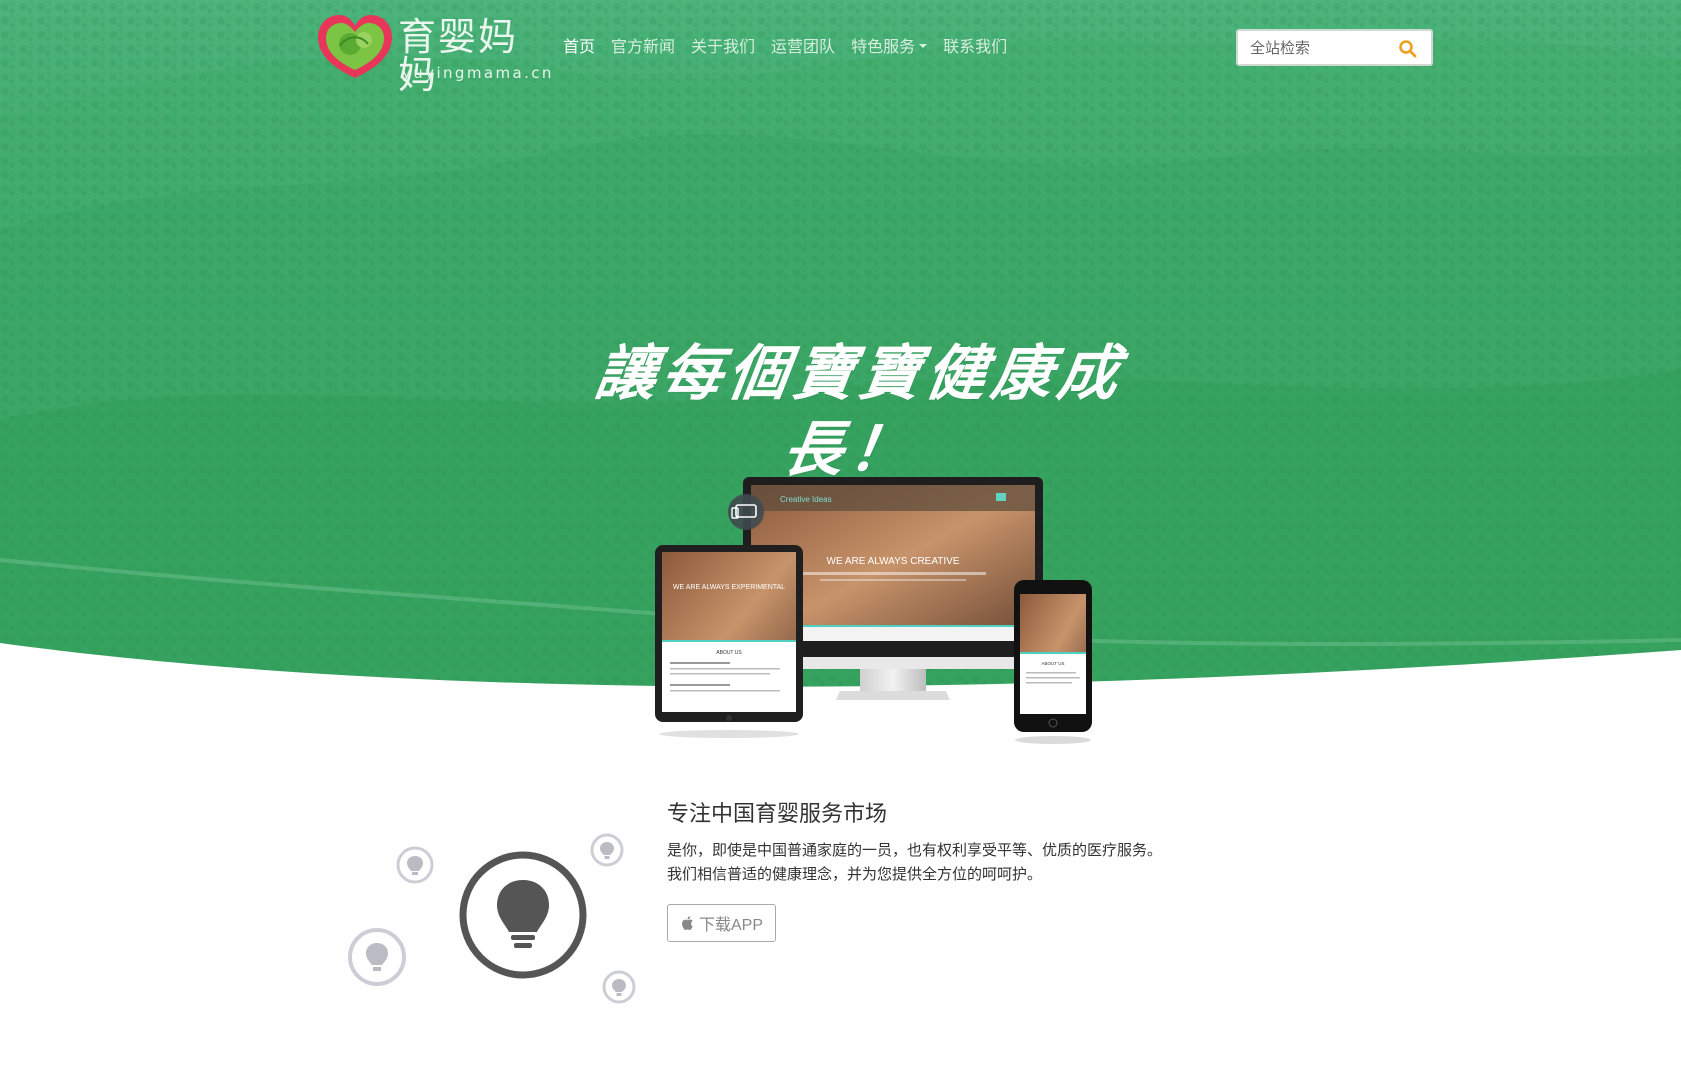 This screenshot has height=1082, width=1681. What do you see at coordinates (458, 56) in the screenshot?
I see `logo-chinese-name: 育婴妈妈` at bounding box center [458, 56].